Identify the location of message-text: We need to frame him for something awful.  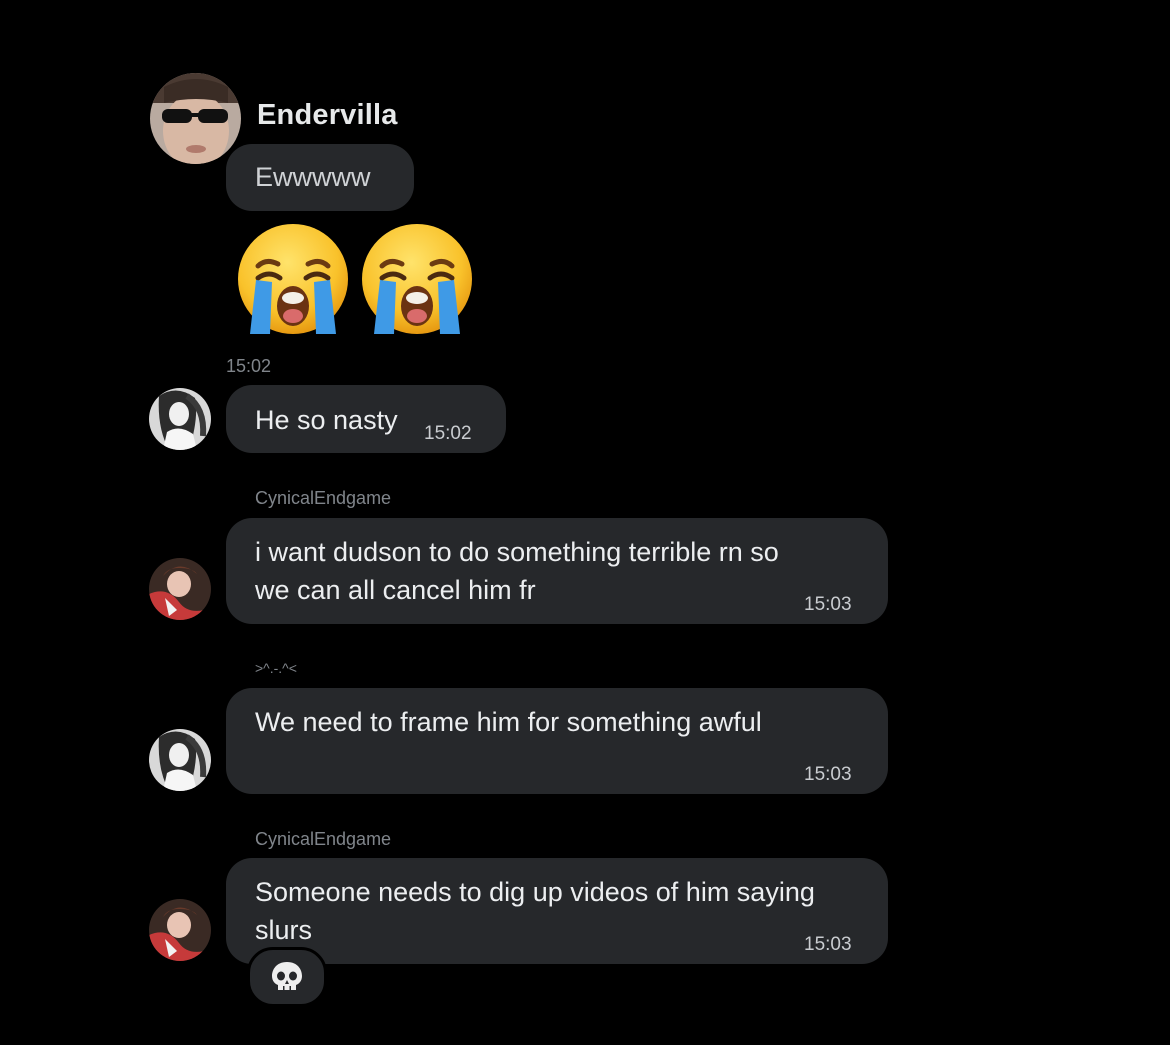
(508, 722).